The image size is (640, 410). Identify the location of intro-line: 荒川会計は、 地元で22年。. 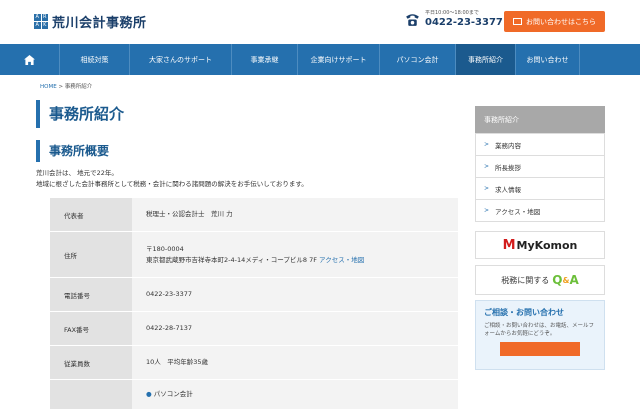
(77, 173).